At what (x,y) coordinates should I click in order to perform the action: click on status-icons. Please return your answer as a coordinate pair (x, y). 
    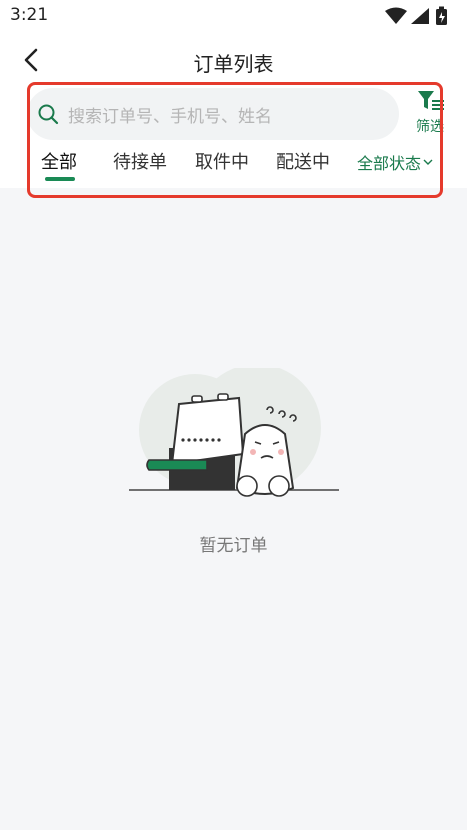
    Looking at the image, I should click on (416, 15).